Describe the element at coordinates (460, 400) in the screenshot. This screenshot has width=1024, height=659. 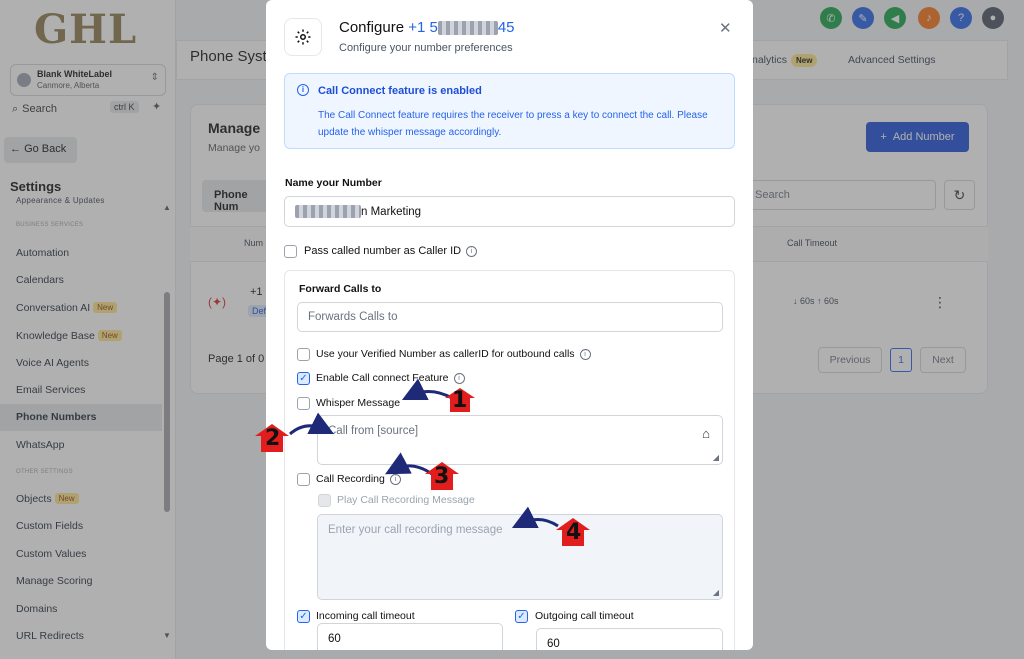
I see `annotation-label-1: 1` at that location.